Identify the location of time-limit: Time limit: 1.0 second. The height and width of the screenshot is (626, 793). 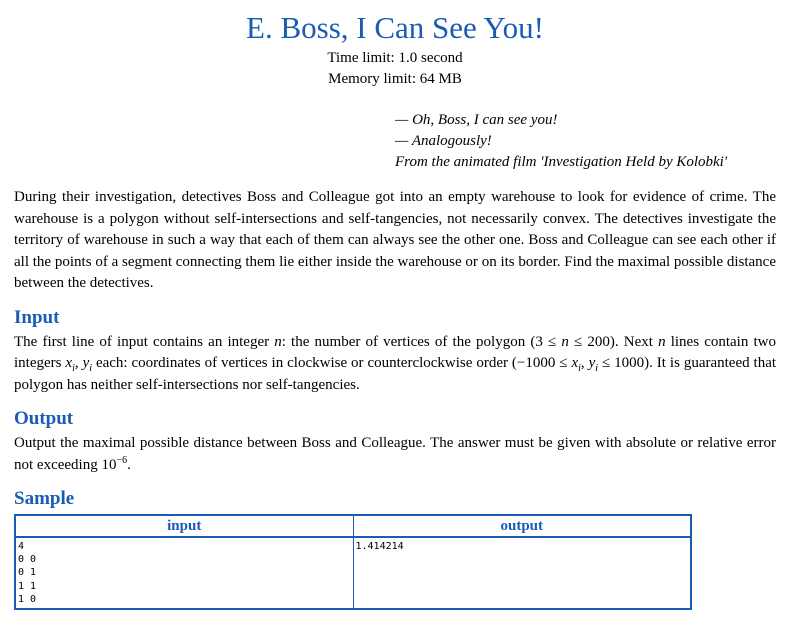
(395, 58).